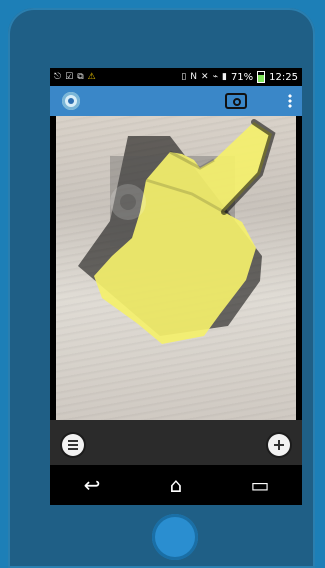 Image resolution: width=325 pixels, height=568 pixels. Describe the element at coordinates (215, 76) in the screenshot. I see `wifi-icon: ⌁` at that location.